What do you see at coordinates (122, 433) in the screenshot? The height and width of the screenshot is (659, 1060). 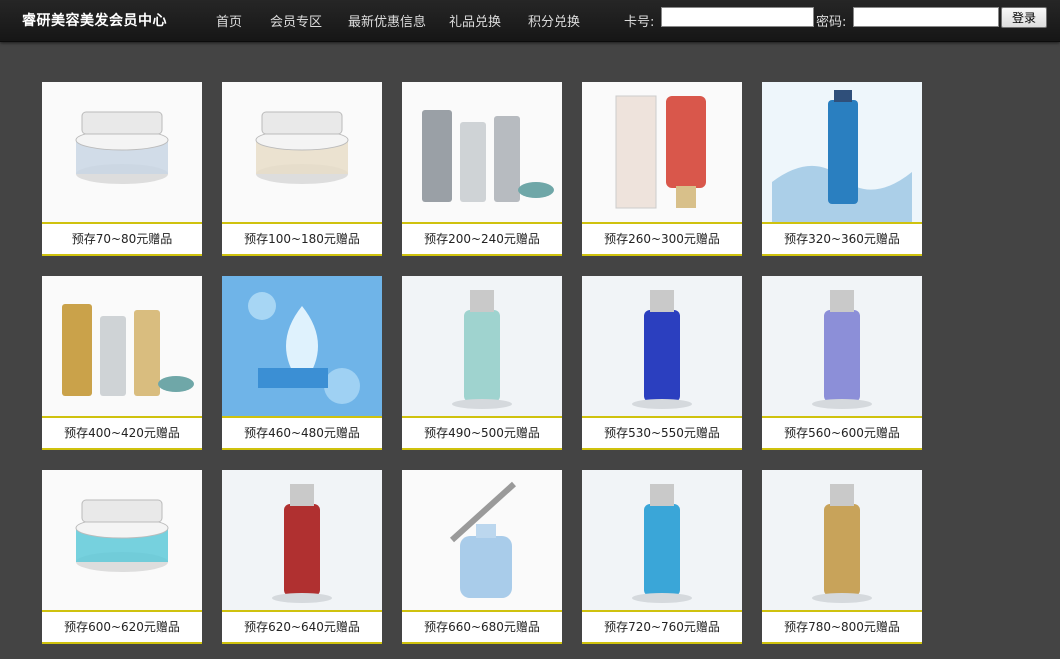 I see `product-caption: 预存400~420元赠品` at bounding box center [122, 433].